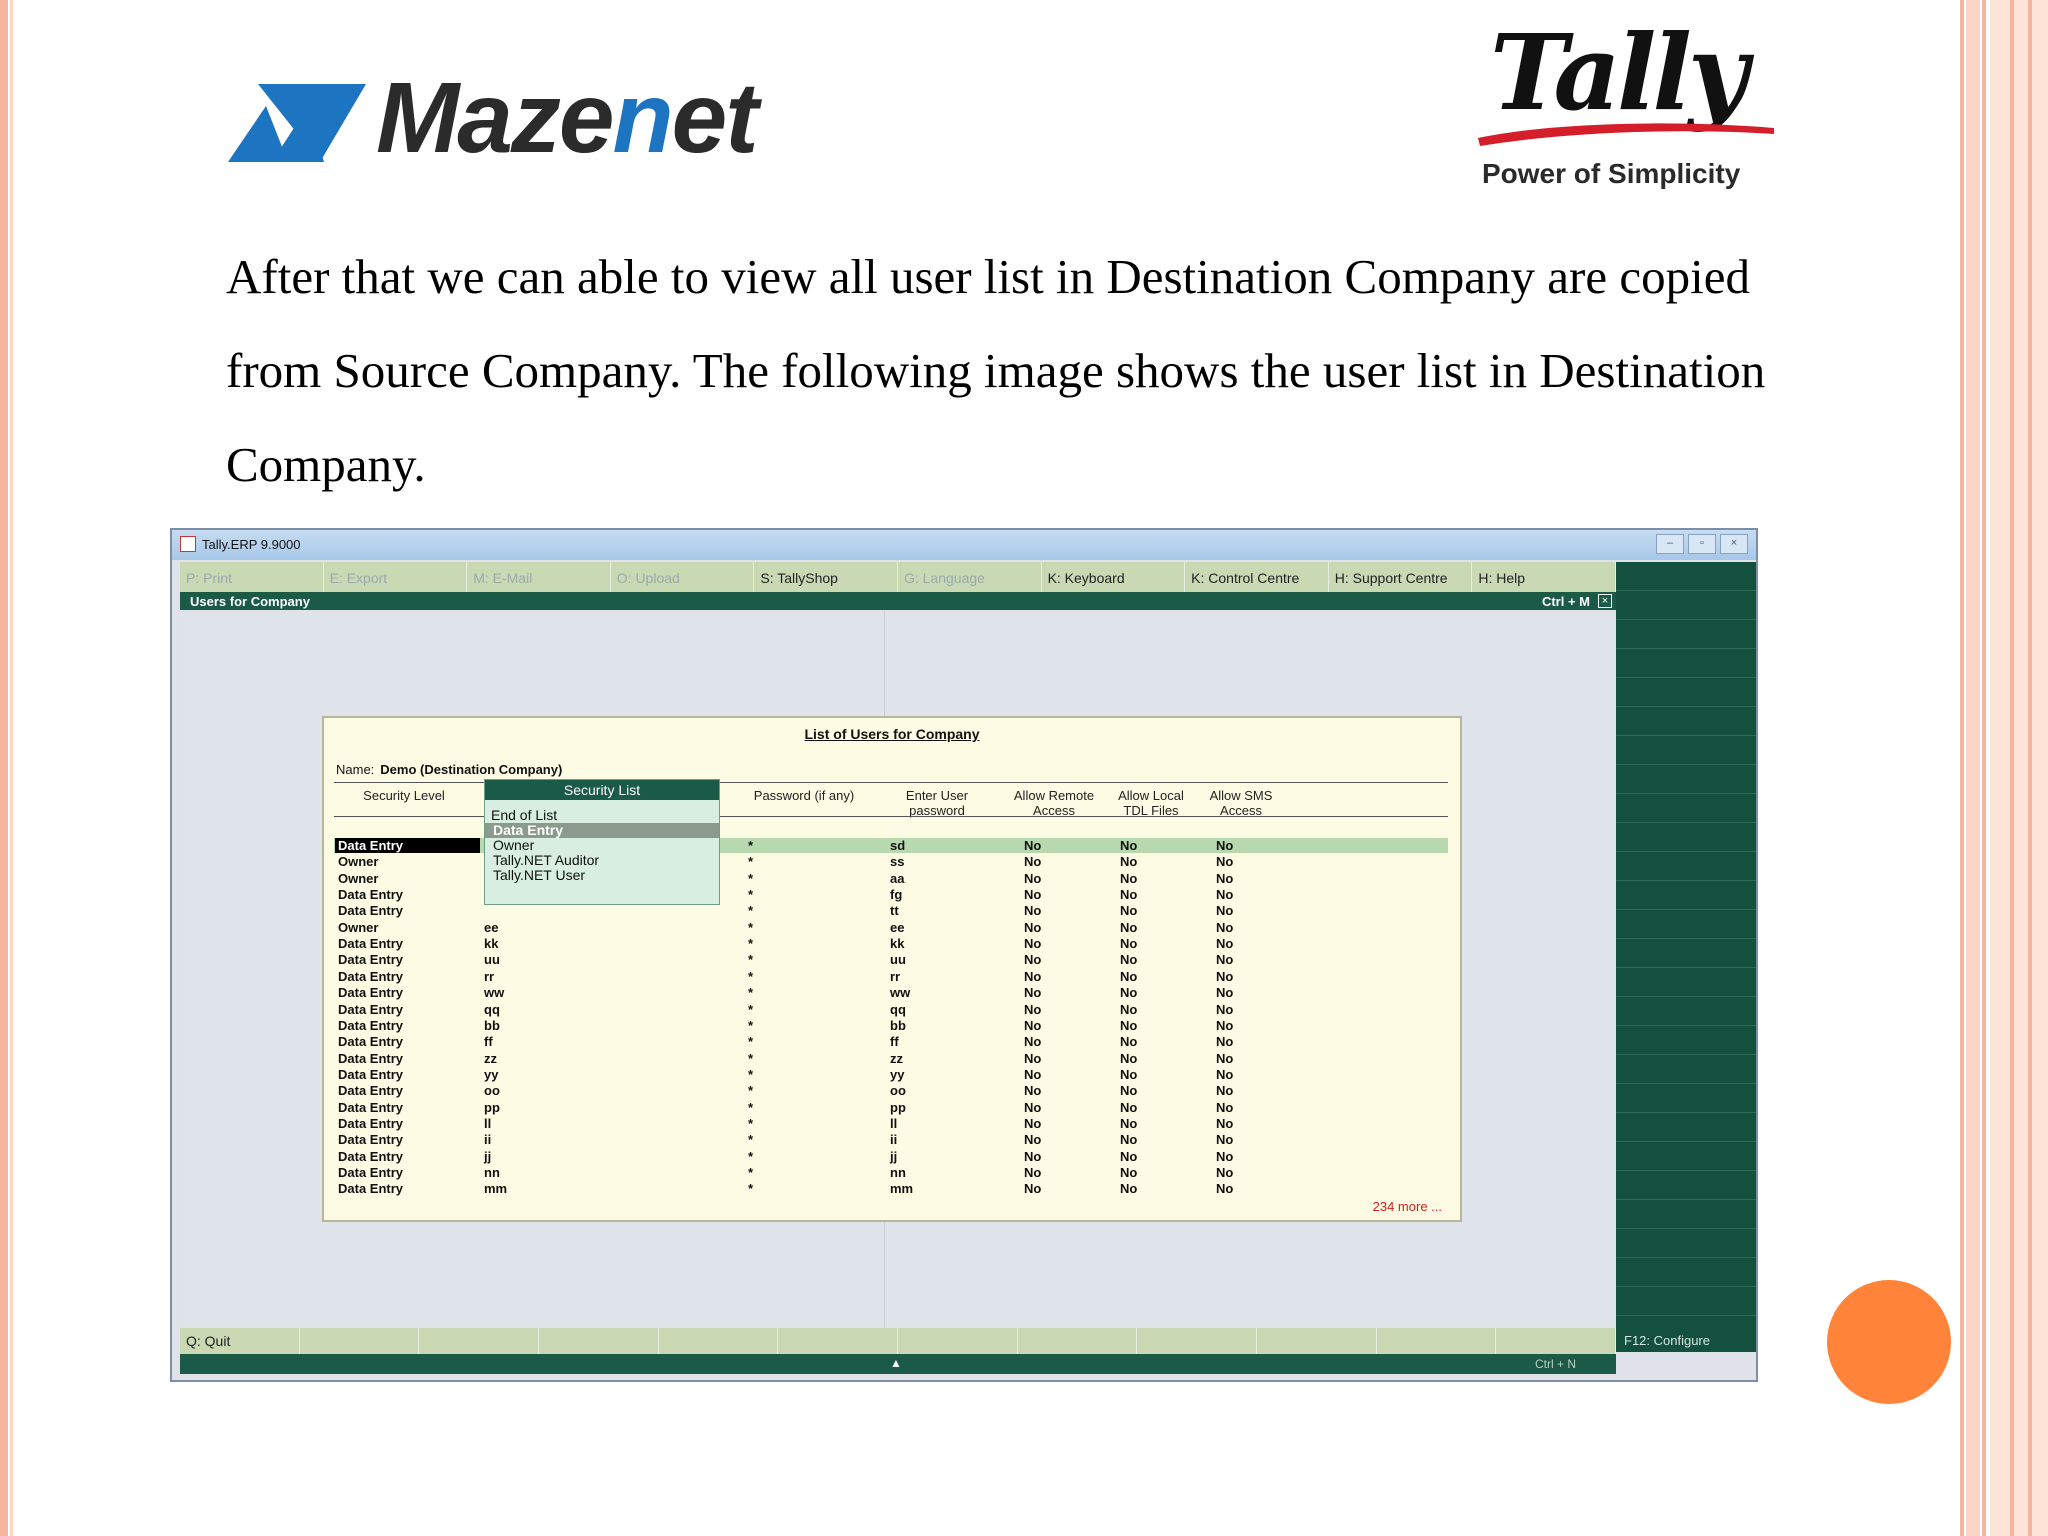 This screenshot has height=1536, width=2048. I want to click on table-row: Data Entry bb * bb No No No, so click(892, 1026).